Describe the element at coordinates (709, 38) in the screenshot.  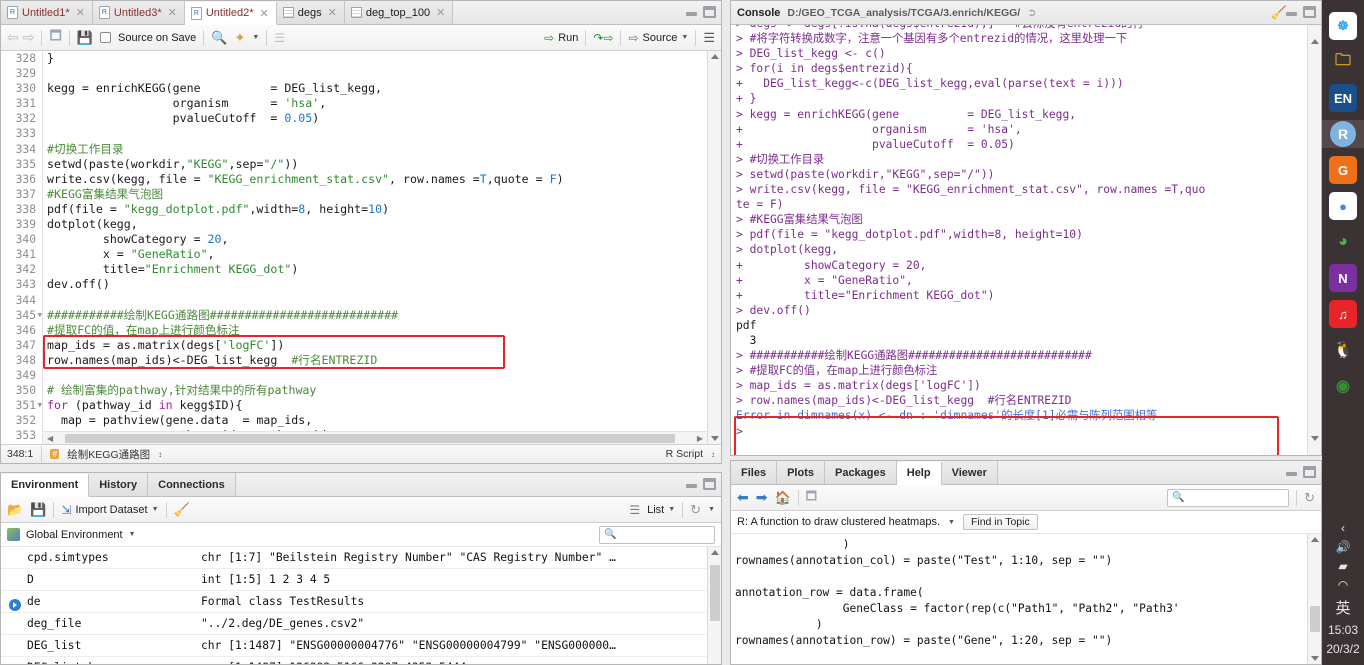
I see `outline-icon: ☰` at that location.